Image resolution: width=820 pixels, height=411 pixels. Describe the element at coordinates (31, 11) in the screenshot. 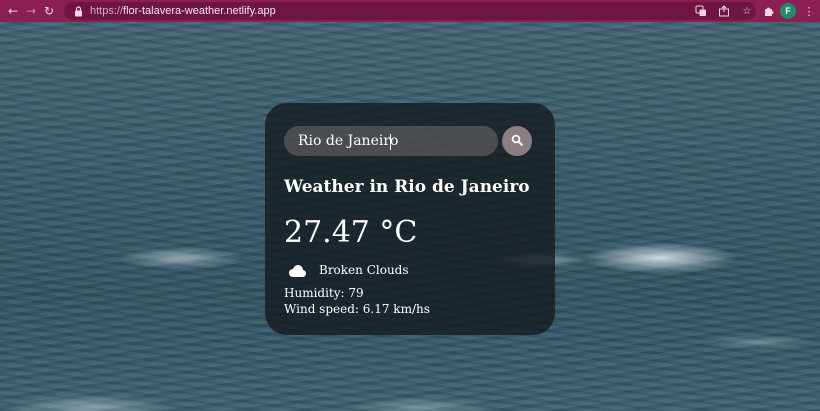

I see `forward-arrow-icon: →` at that location.